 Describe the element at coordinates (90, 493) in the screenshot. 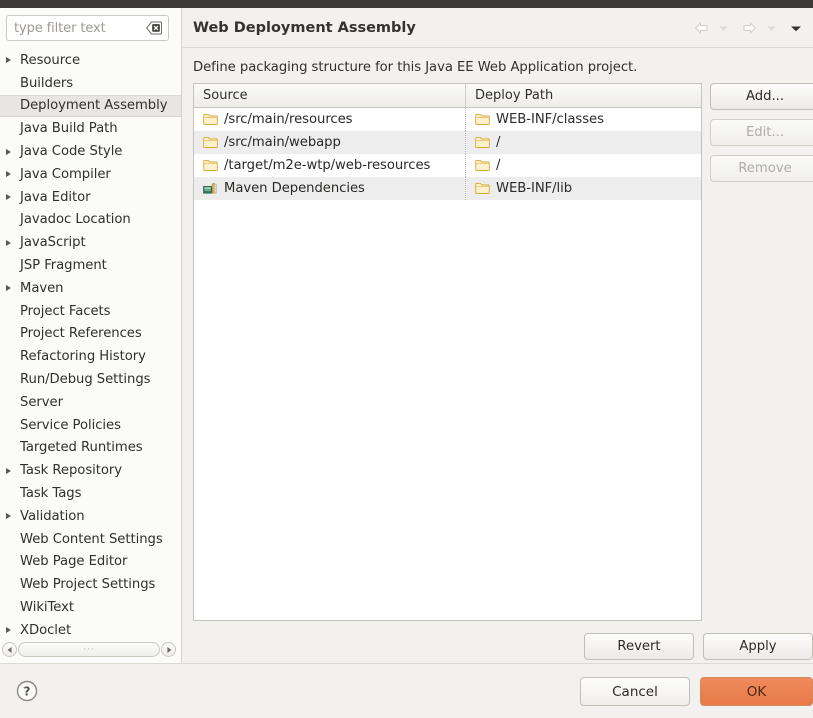

I see `sidebar-item-task-tags: Task Tags` at that location.